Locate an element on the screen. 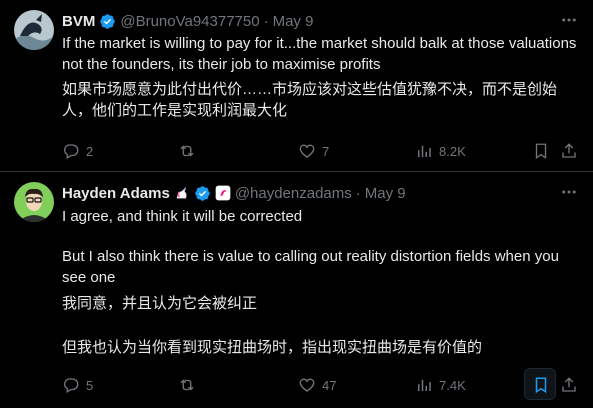 Image resolution: width=593 pixels, height=408 pixels. bookmark-button is located at coordinates (541, 151).